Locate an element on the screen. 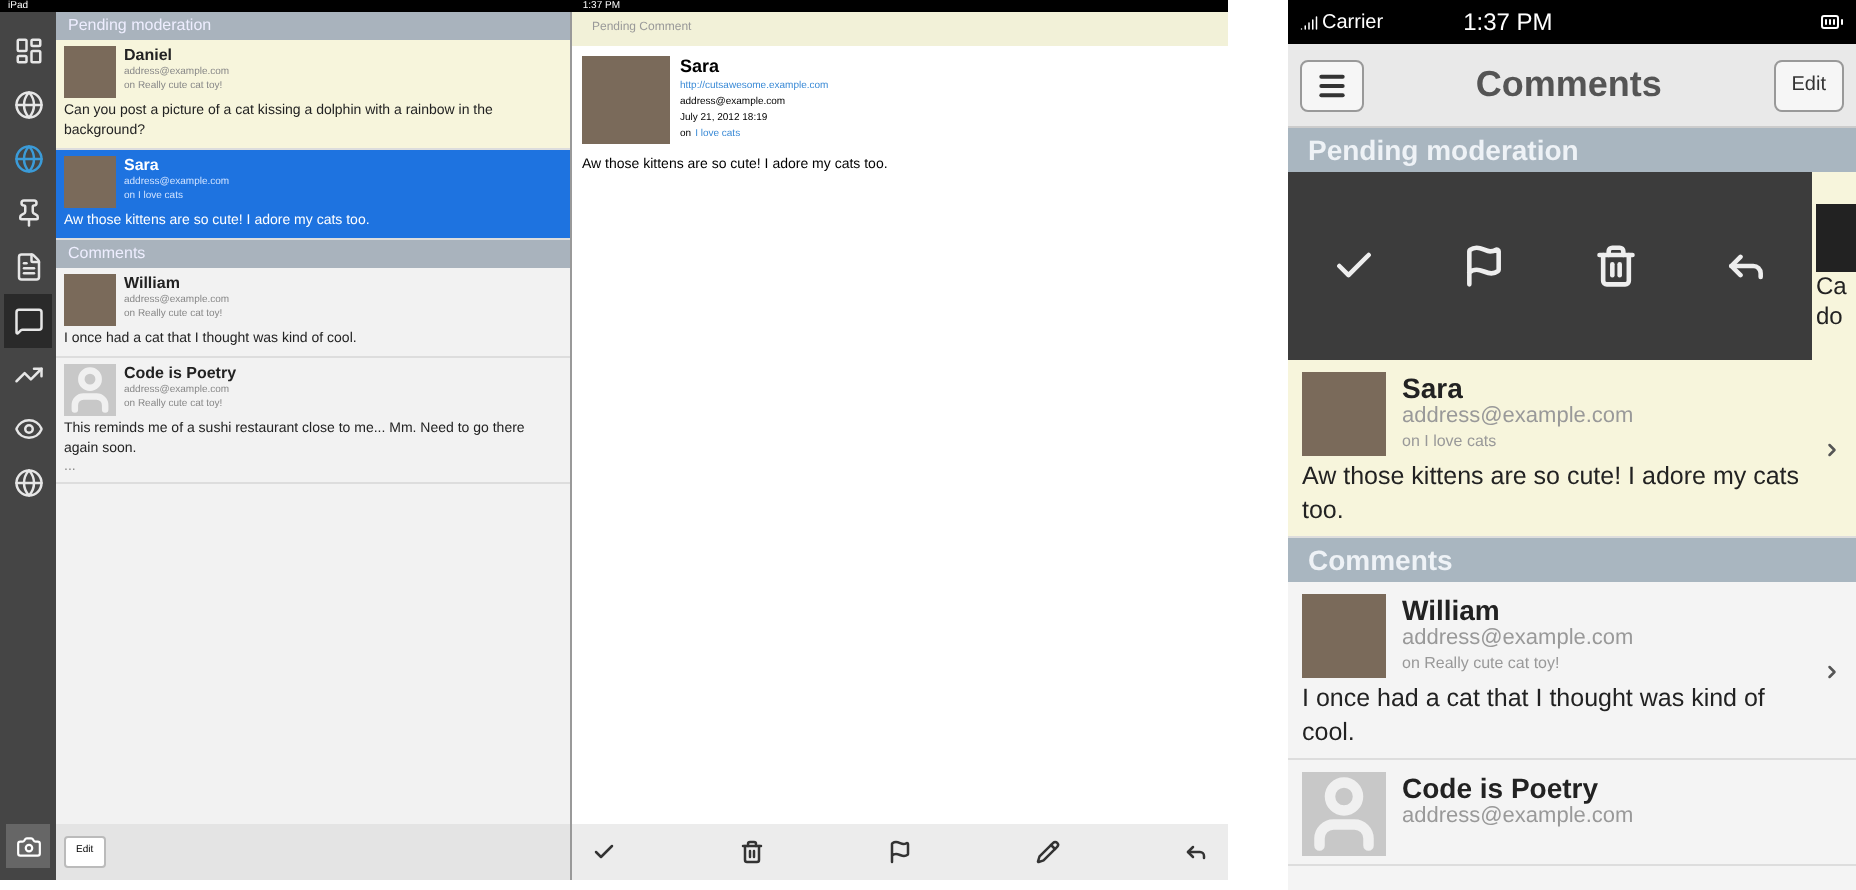  edit-button: Edit is located at coordinates (1808, 85).